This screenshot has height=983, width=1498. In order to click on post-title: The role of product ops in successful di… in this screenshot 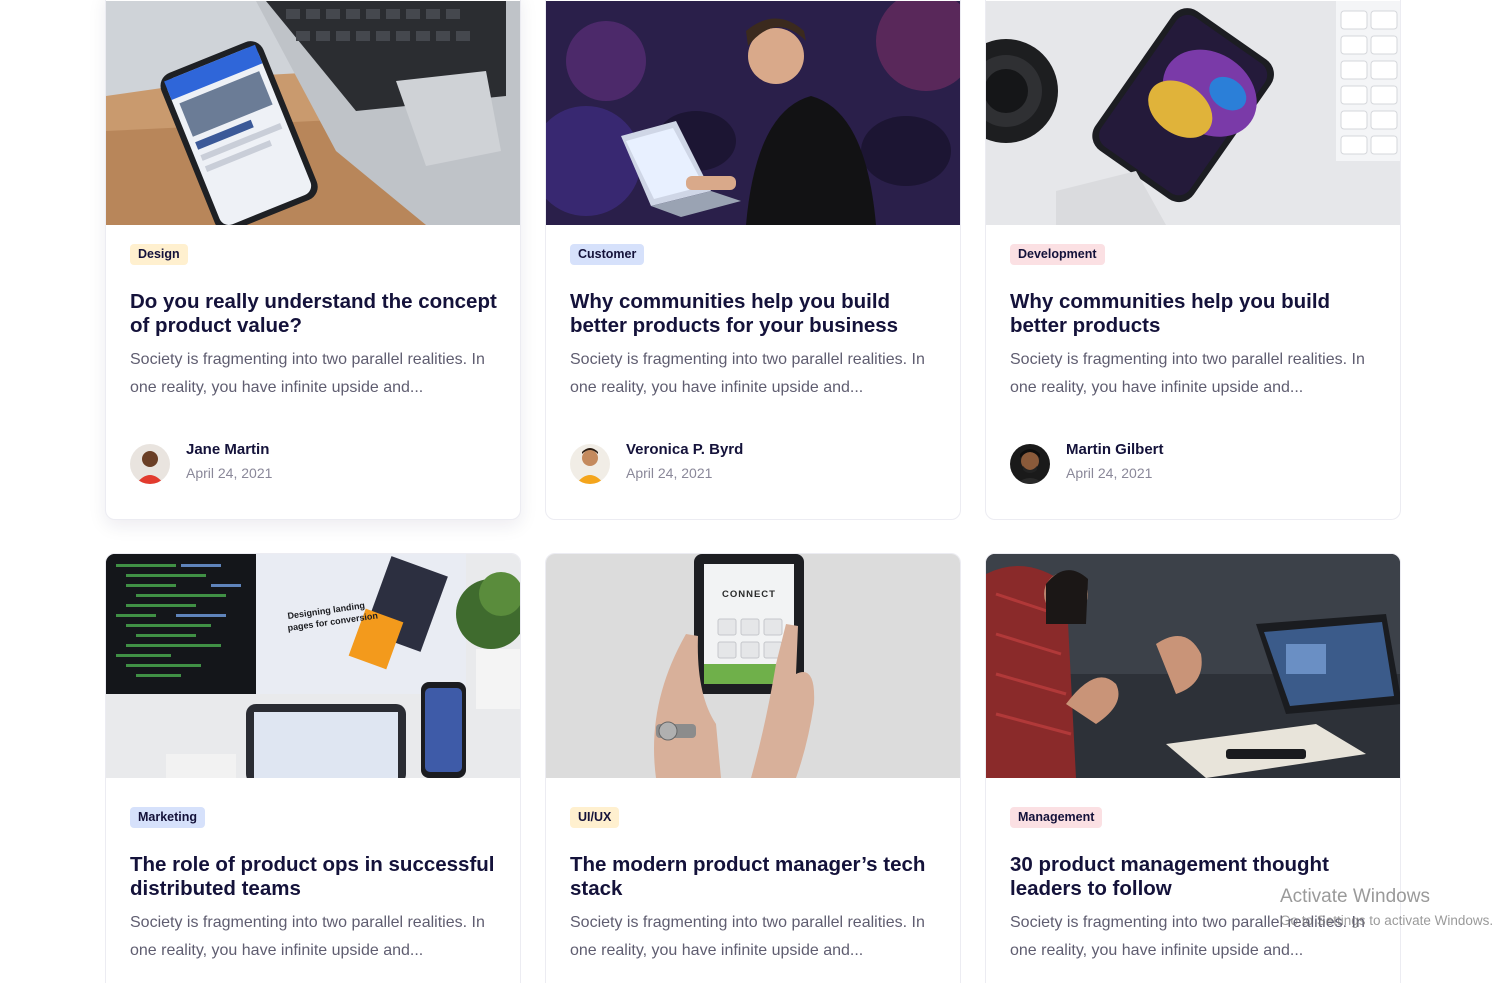, I will do `click(315, 877)`.